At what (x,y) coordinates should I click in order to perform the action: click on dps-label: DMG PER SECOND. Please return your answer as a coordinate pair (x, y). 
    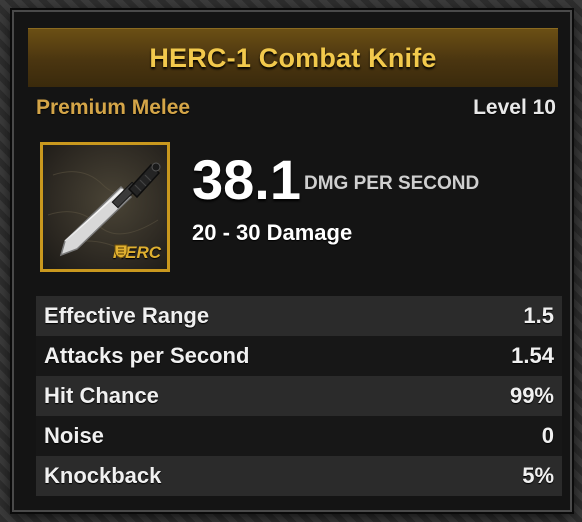
    Looking at the image, I should click on (392, 183).